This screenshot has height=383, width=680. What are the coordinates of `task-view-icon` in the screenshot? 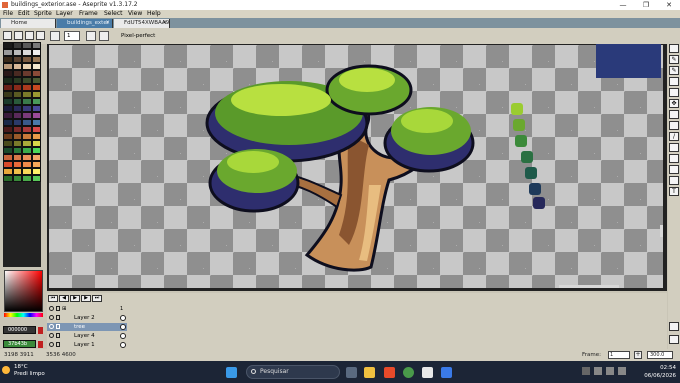 It's located at (351, 372).